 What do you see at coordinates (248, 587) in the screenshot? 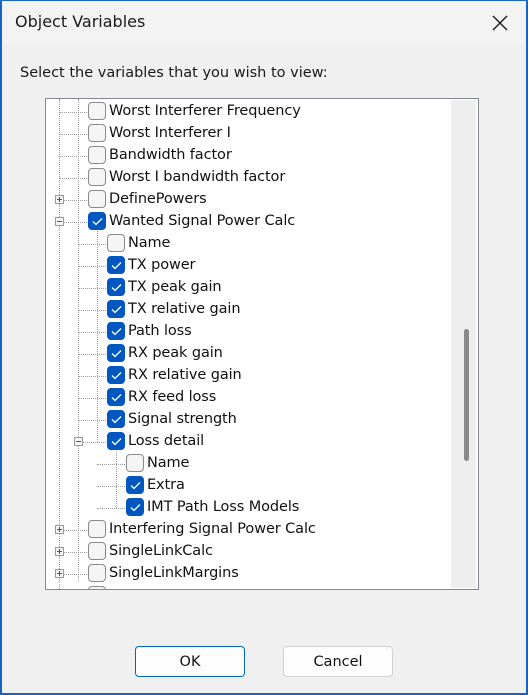
I see `tree-item` at bounding box center [248, 587].